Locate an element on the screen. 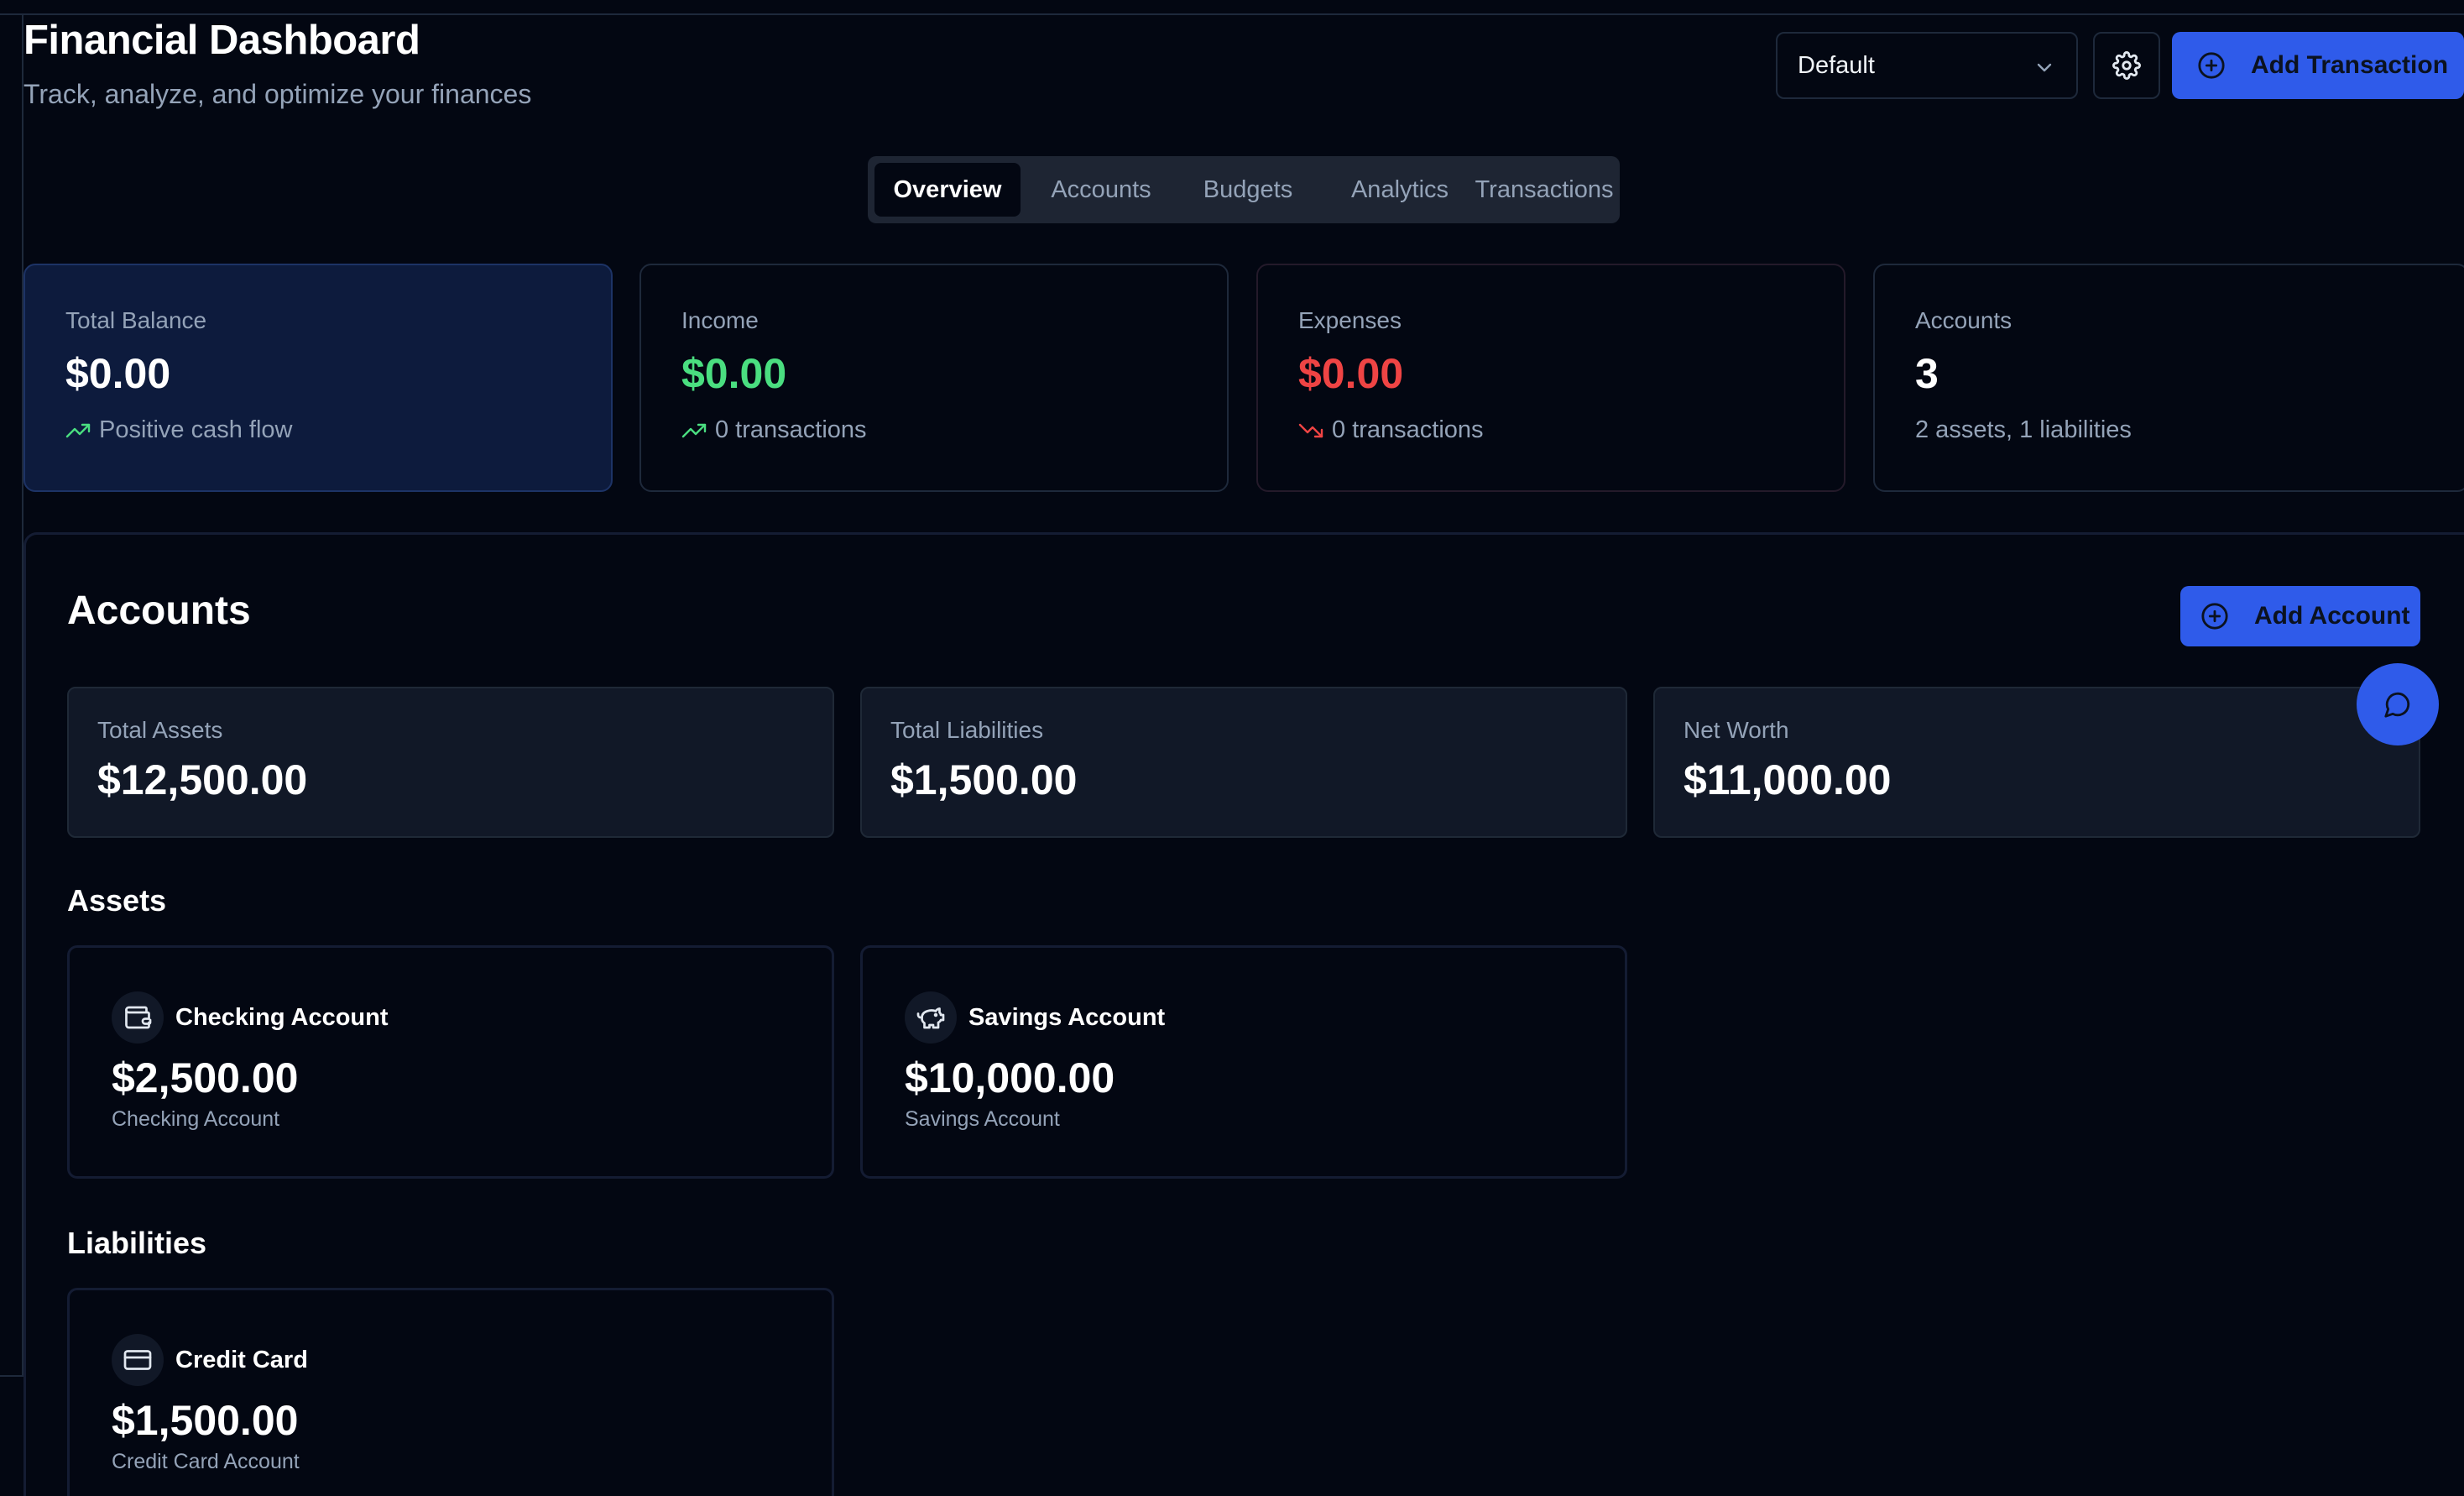 This screenshot has height=1496, width=2464. chevron-down-icon is located at coordinates (2044, 67).